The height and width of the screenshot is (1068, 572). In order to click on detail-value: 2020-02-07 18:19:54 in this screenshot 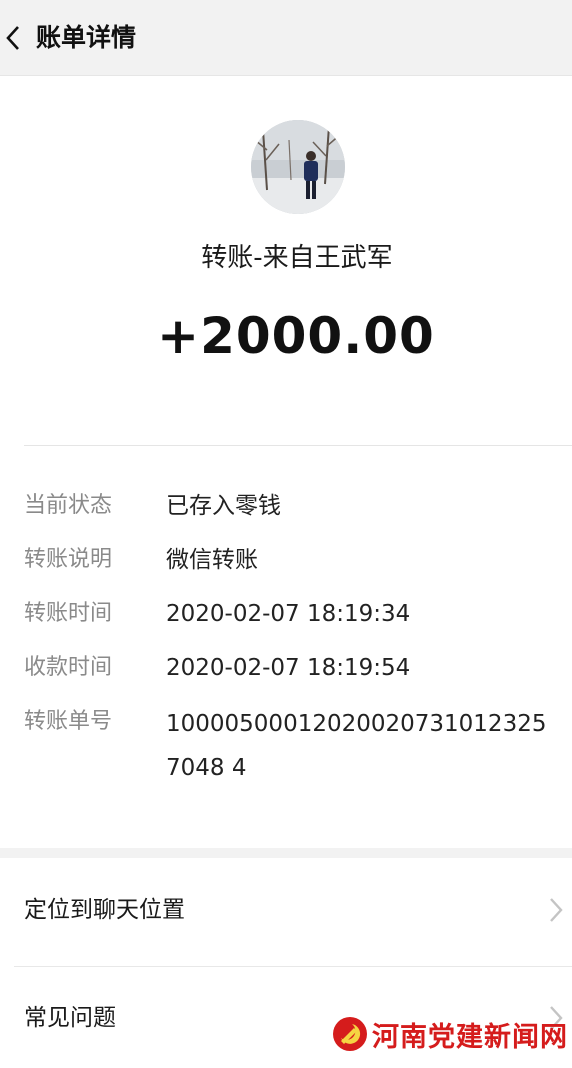, I will do `click(288, 668)`.